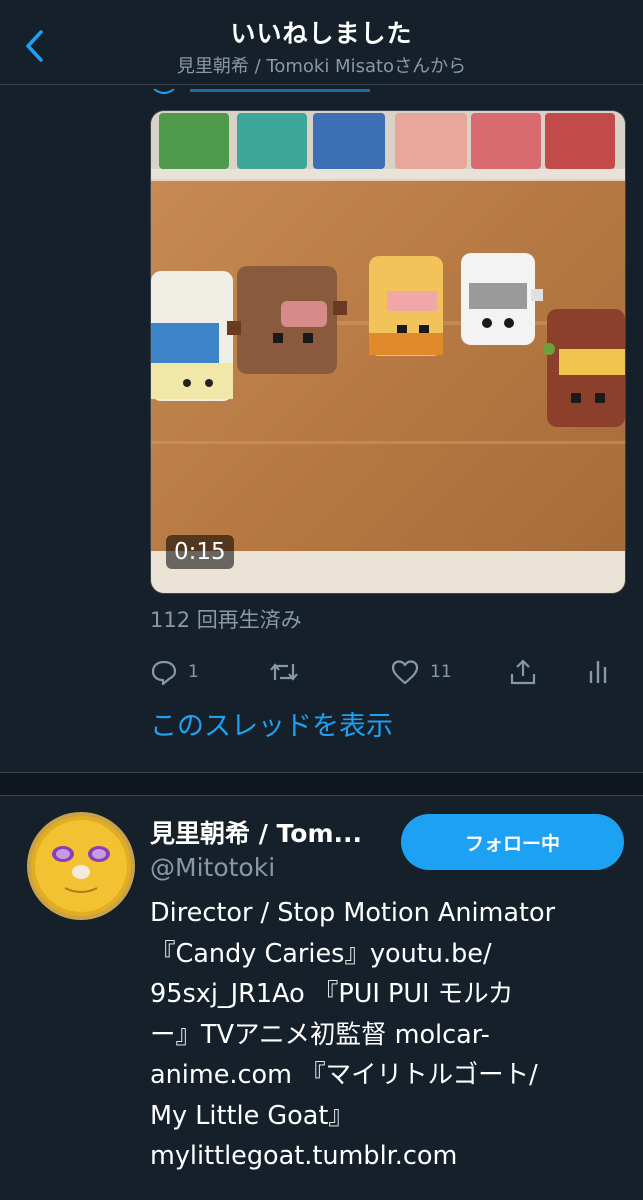  I want to click on following-button: フォロー中, so click(512, 842).